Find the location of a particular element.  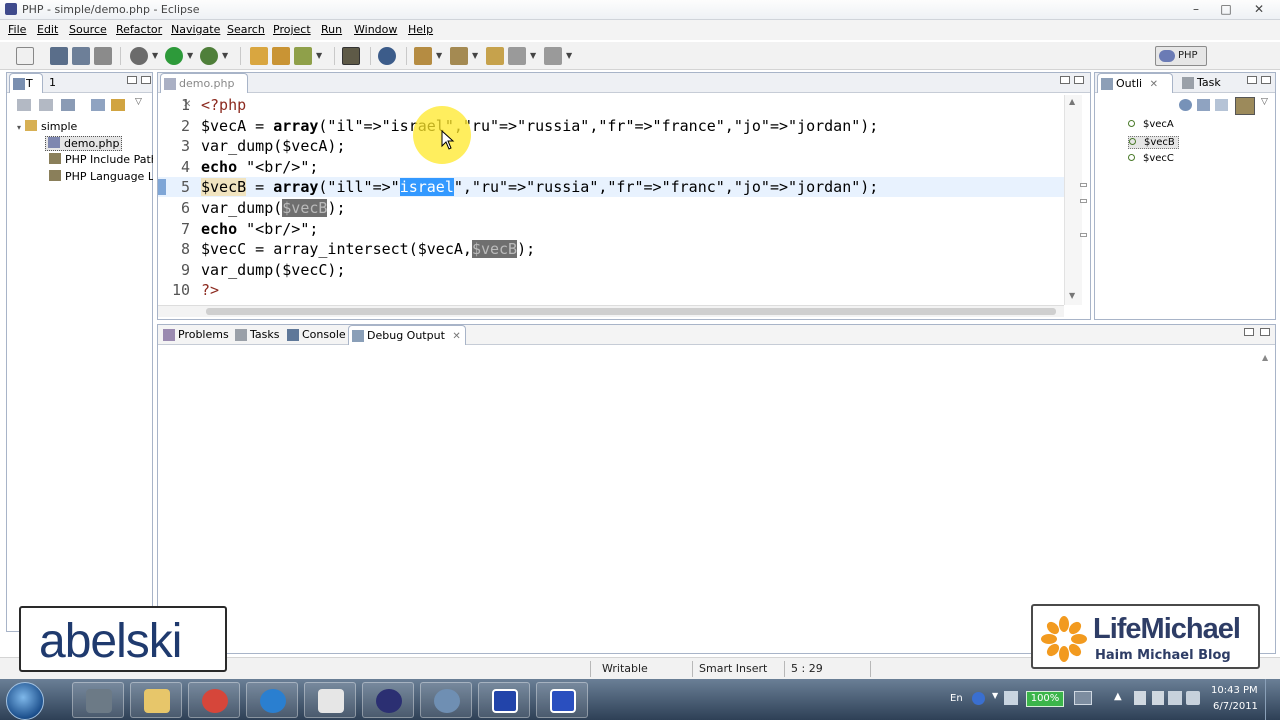

minimize-outline-icon is located at coordinates (1252, 80).